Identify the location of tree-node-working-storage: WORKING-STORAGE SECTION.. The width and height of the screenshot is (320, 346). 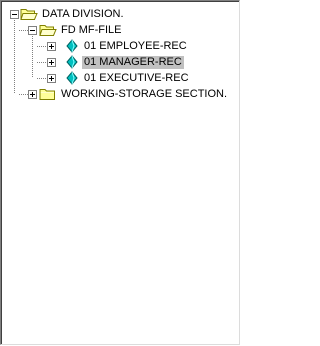
(134, 94).